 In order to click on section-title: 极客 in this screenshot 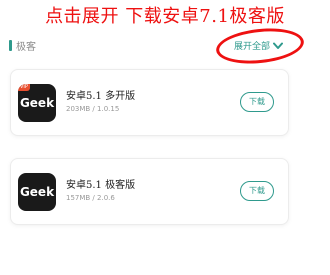, I will do `click(26, 47)`.